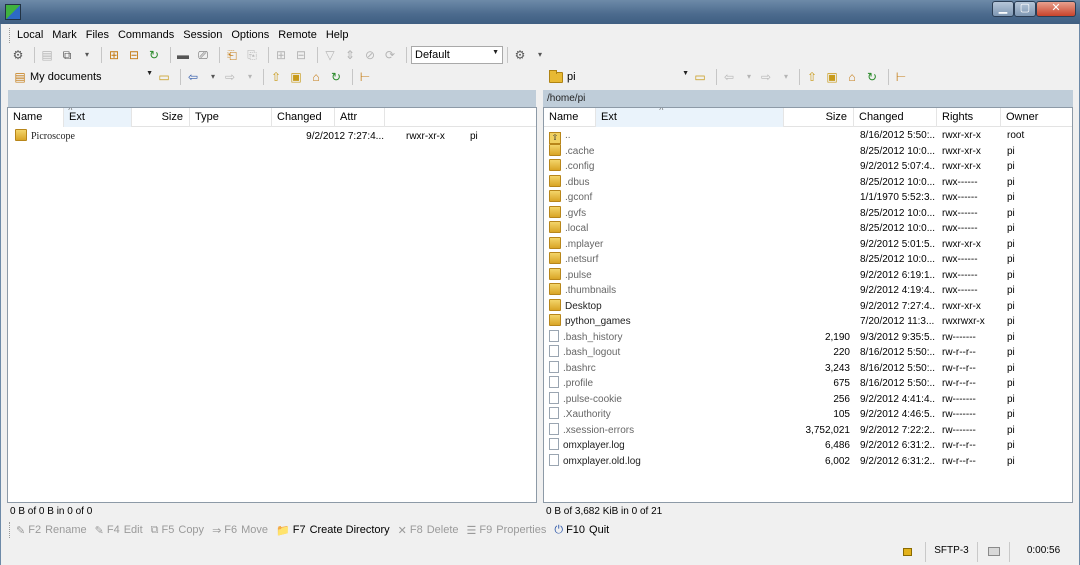 This screenshot has height=565, width=1080. I want to click on transfer-settings-select: Default ▼, so click(457, 55).